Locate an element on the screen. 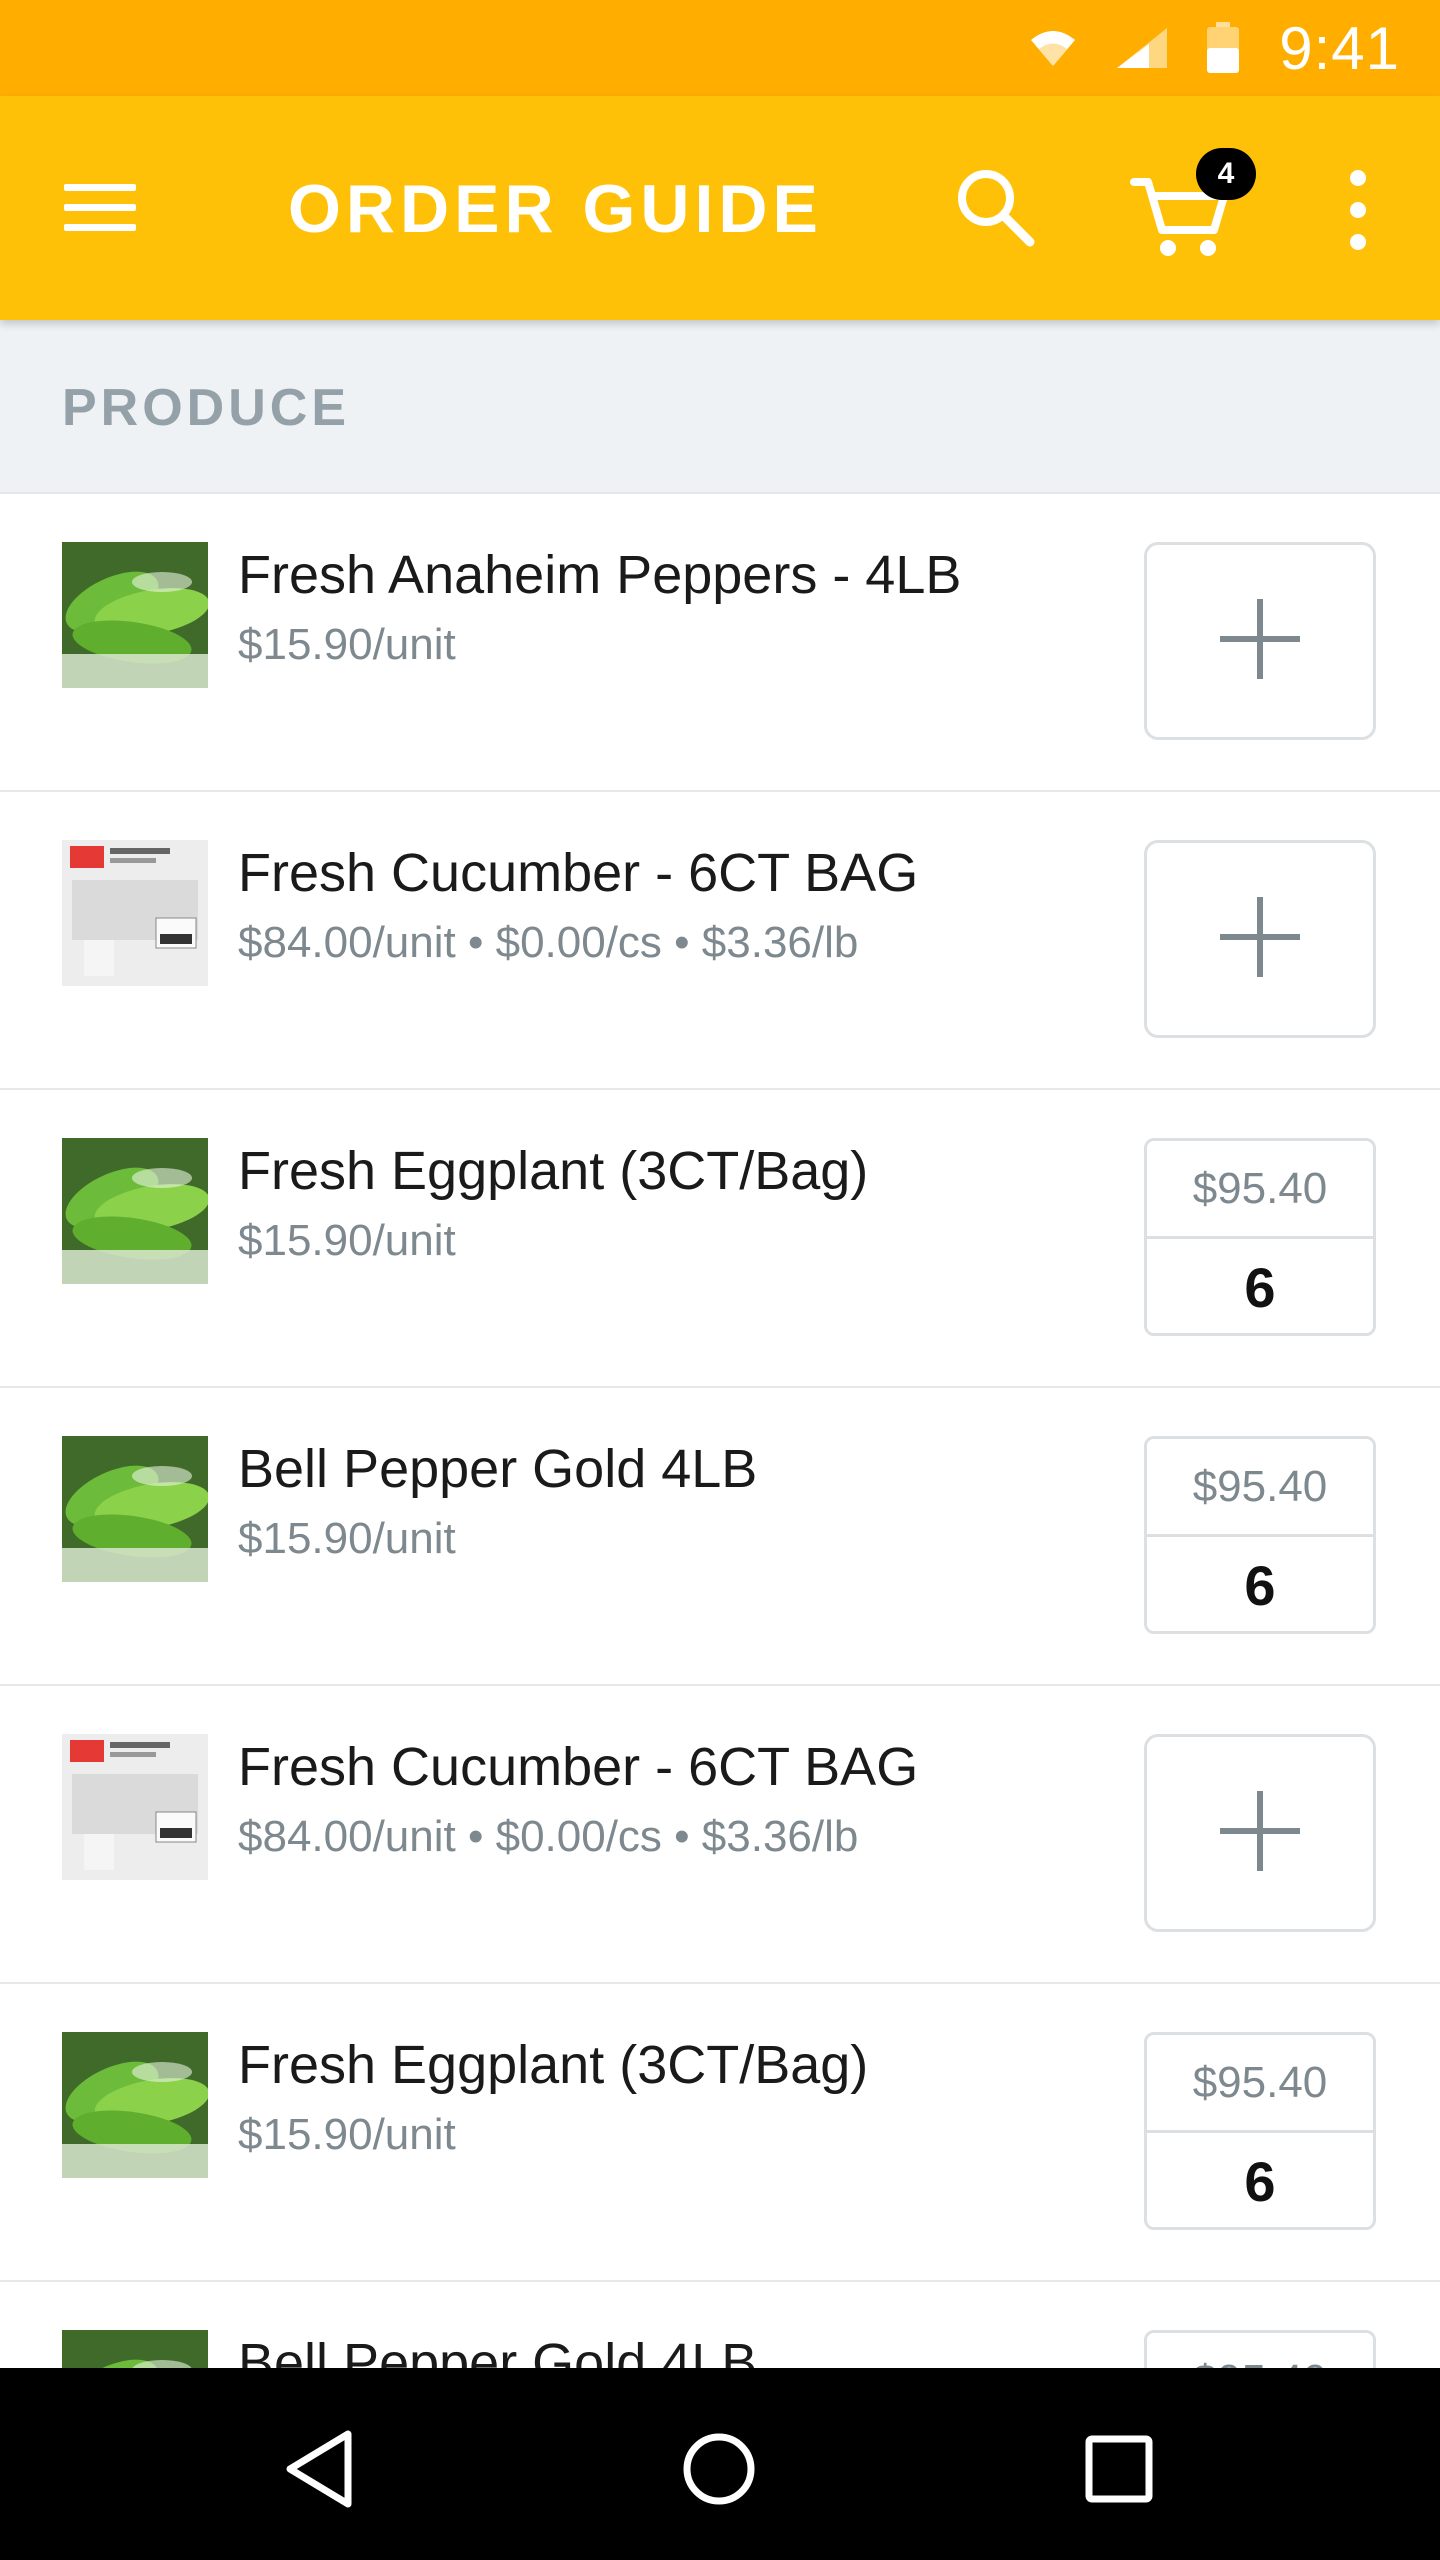  wifi-icon is located at coordinates (1053, 48).